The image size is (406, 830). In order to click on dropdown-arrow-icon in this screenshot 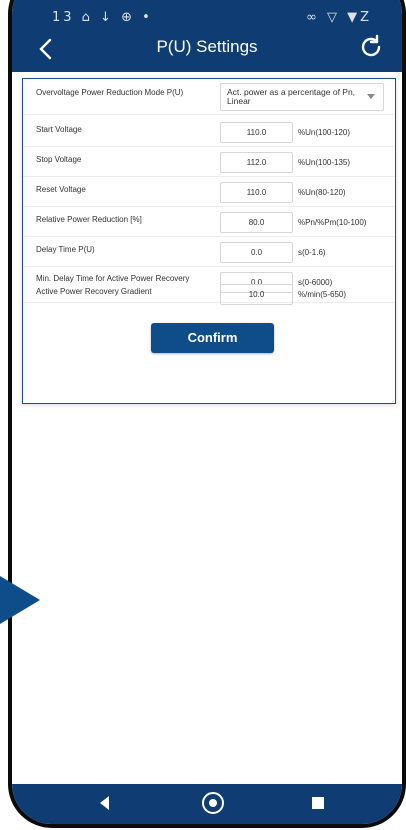, I will do `click(371, 96)`.